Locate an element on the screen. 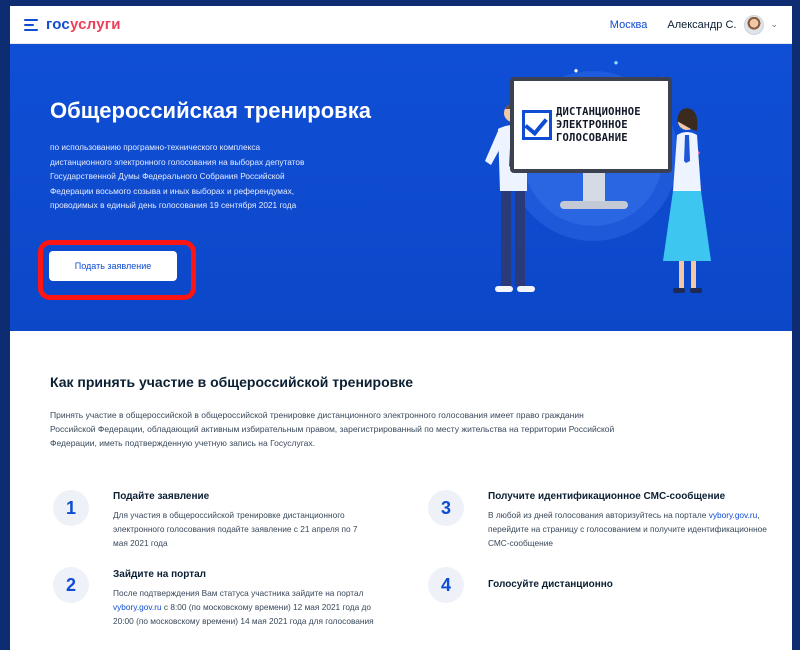  hero-title: Общероссийская тренировка is located at coordinates (210, 110).